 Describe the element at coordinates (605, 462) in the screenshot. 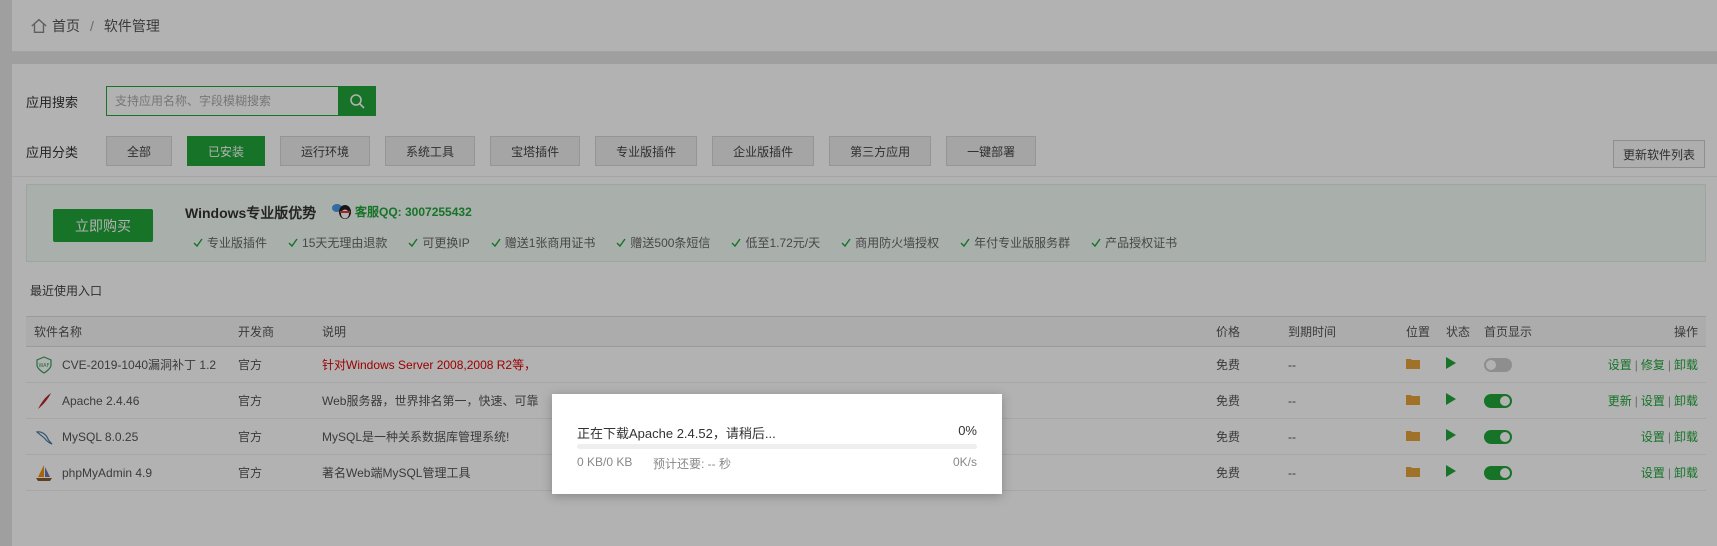

I see `download-size: 0 KB/0 KB` at that location.